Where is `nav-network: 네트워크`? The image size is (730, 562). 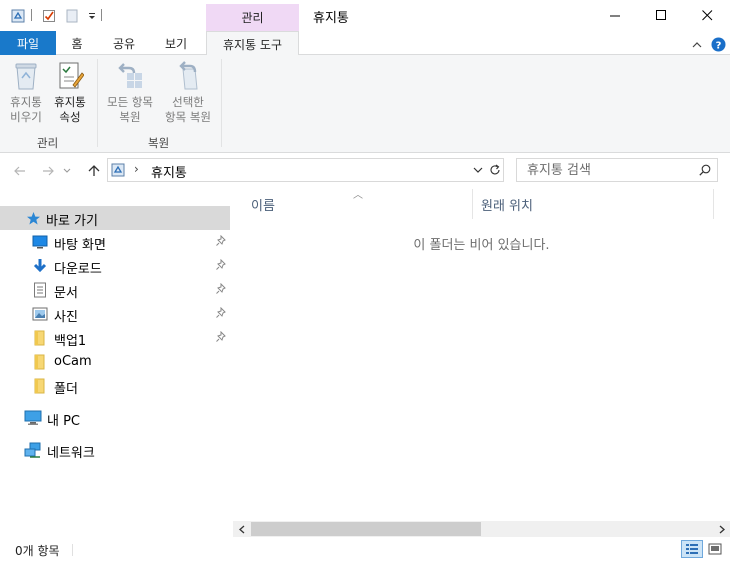 nav-network: 네트워크 is located at coordinates (115, 450).